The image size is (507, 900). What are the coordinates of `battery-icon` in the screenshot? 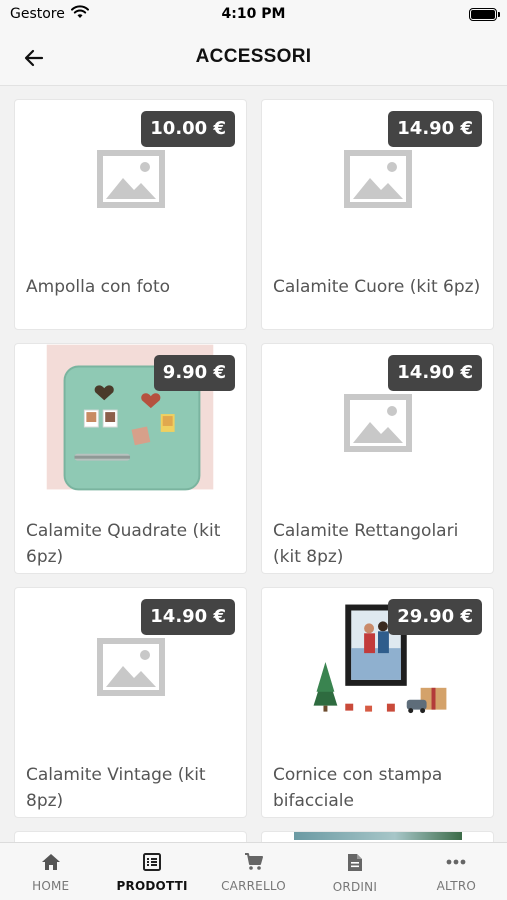 It's located at (484, 14).